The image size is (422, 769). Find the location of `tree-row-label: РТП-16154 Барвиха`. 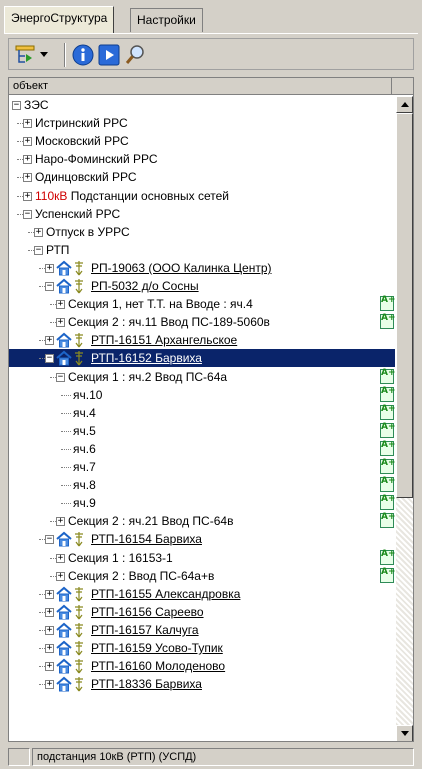

tree-row-label: РТП-16154 Барвиха is located at coordinates (146, 539).